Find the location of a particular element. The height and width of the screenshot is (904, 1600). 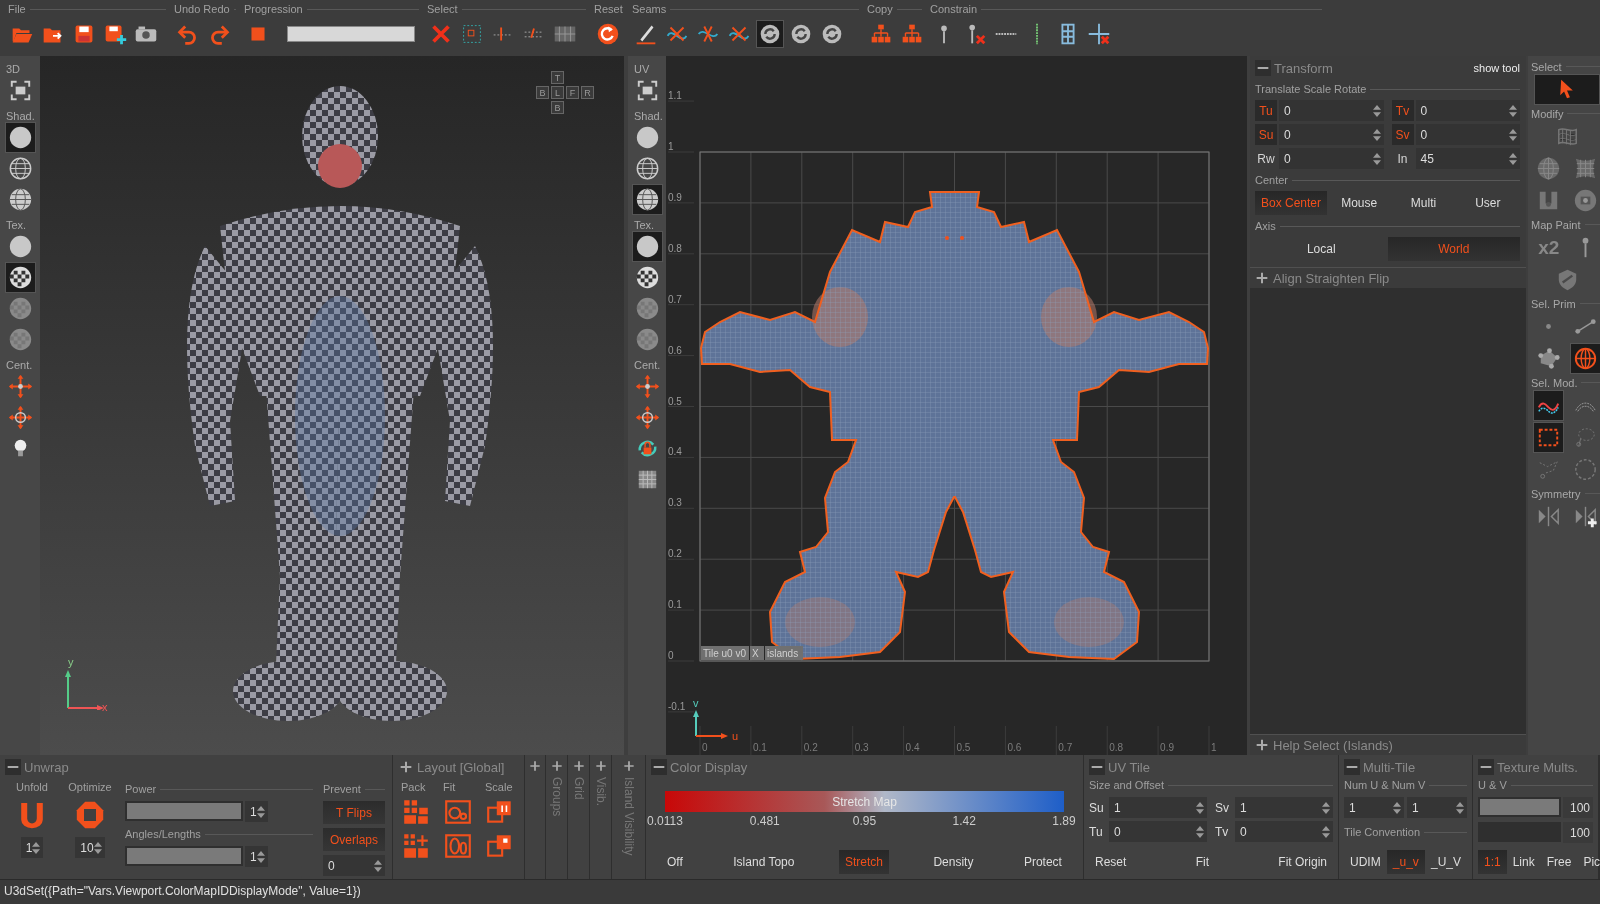

fit-circles-icon is located at coordinates (458, 812).